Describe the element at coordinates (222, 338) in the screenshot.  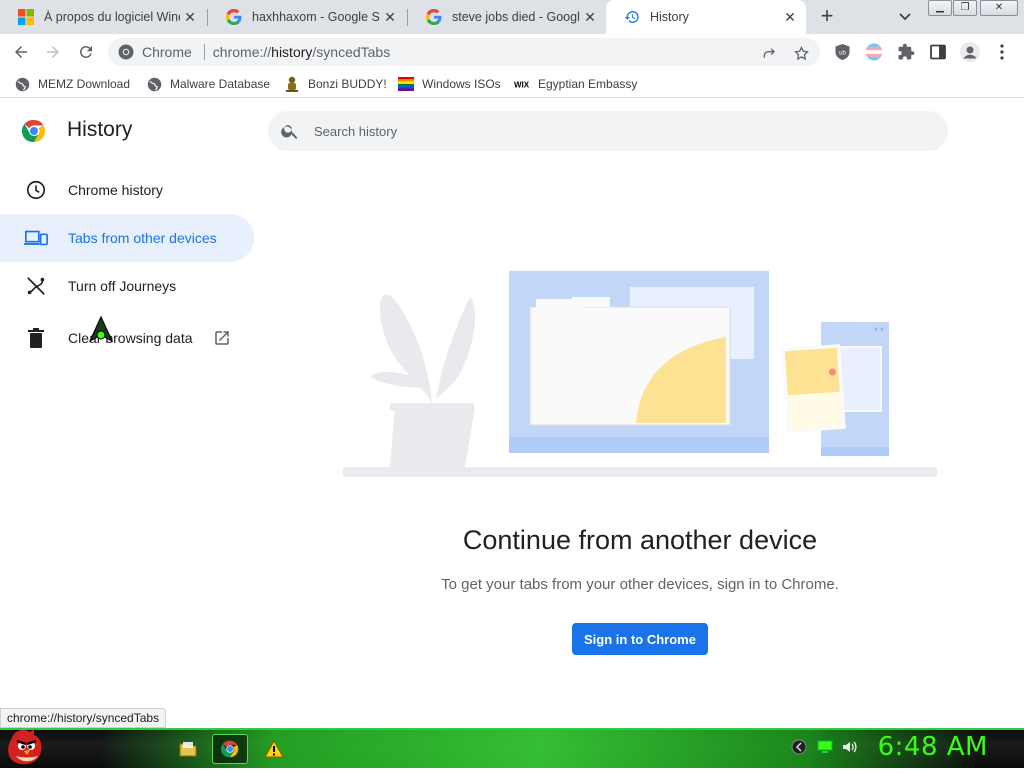
I see `external-link-icon` at that location.